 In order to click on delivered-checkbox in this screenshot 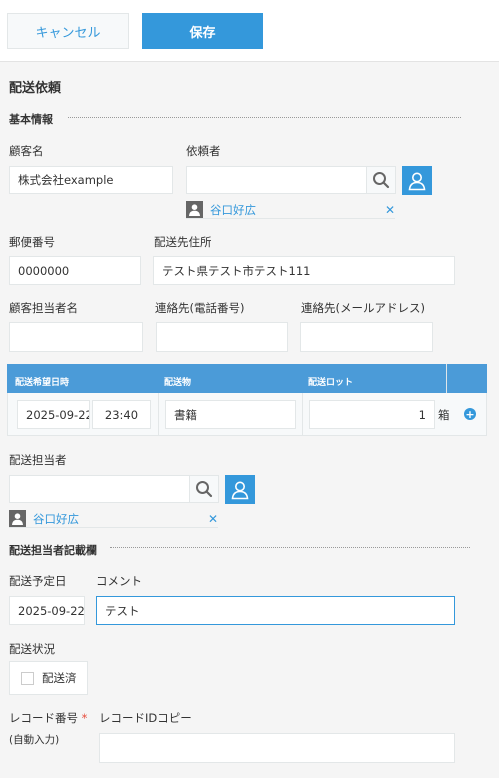, I will do `click(27, 678)`.